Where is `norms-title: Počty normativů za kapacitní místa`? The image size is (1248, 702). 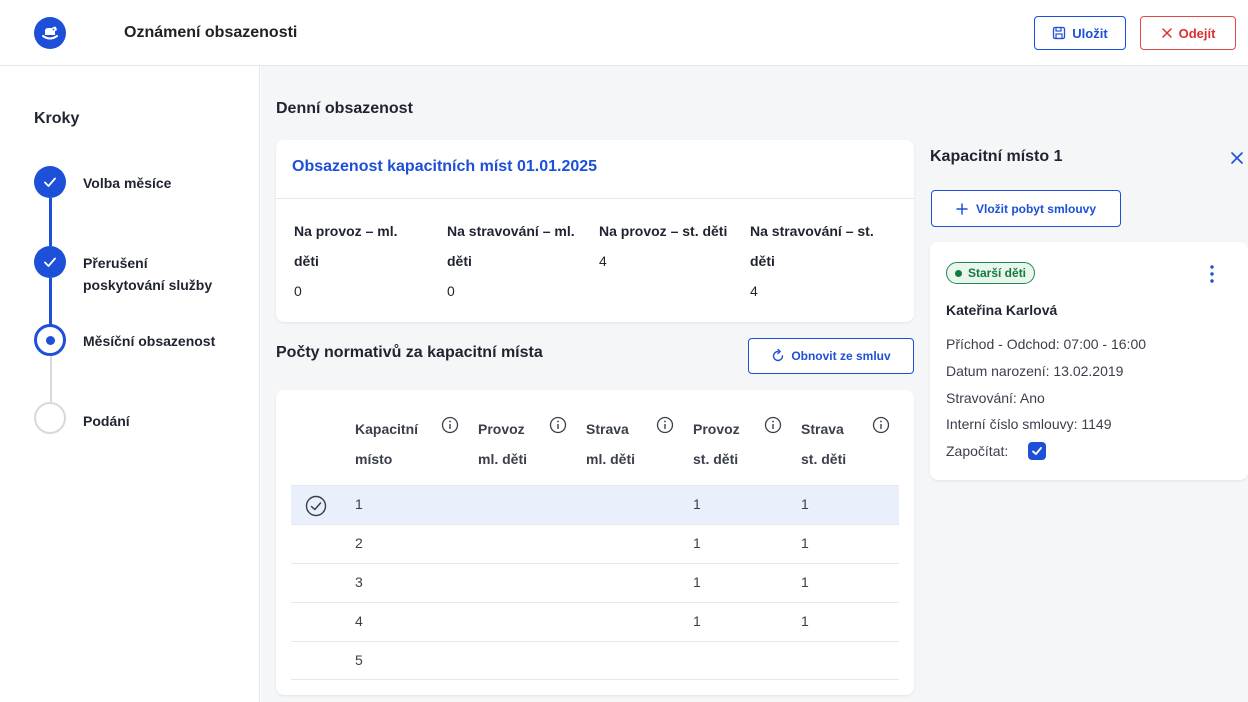 norms-title: Počty normativů za kapacitní místa is located at coordinates (409, 352).